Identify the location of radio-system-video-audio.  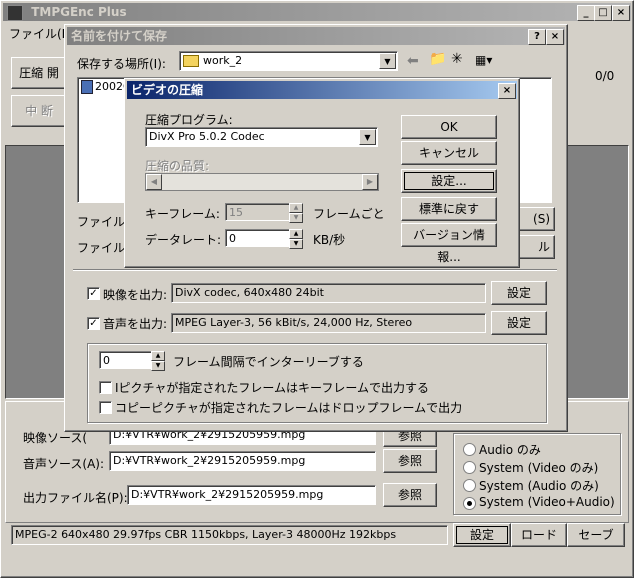
(469, 503).